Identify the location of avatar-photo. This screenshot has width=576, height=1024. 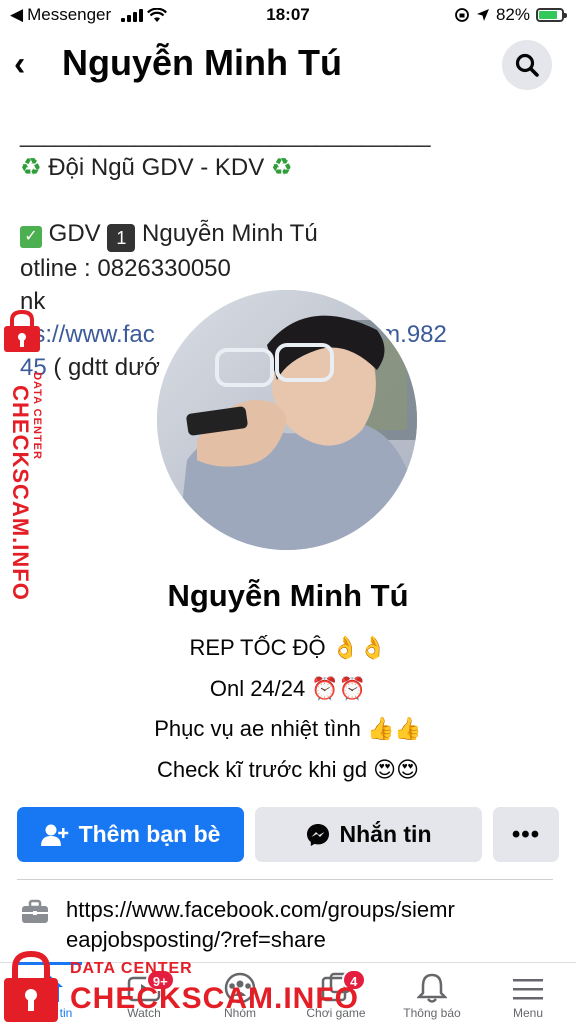
(287, 420).